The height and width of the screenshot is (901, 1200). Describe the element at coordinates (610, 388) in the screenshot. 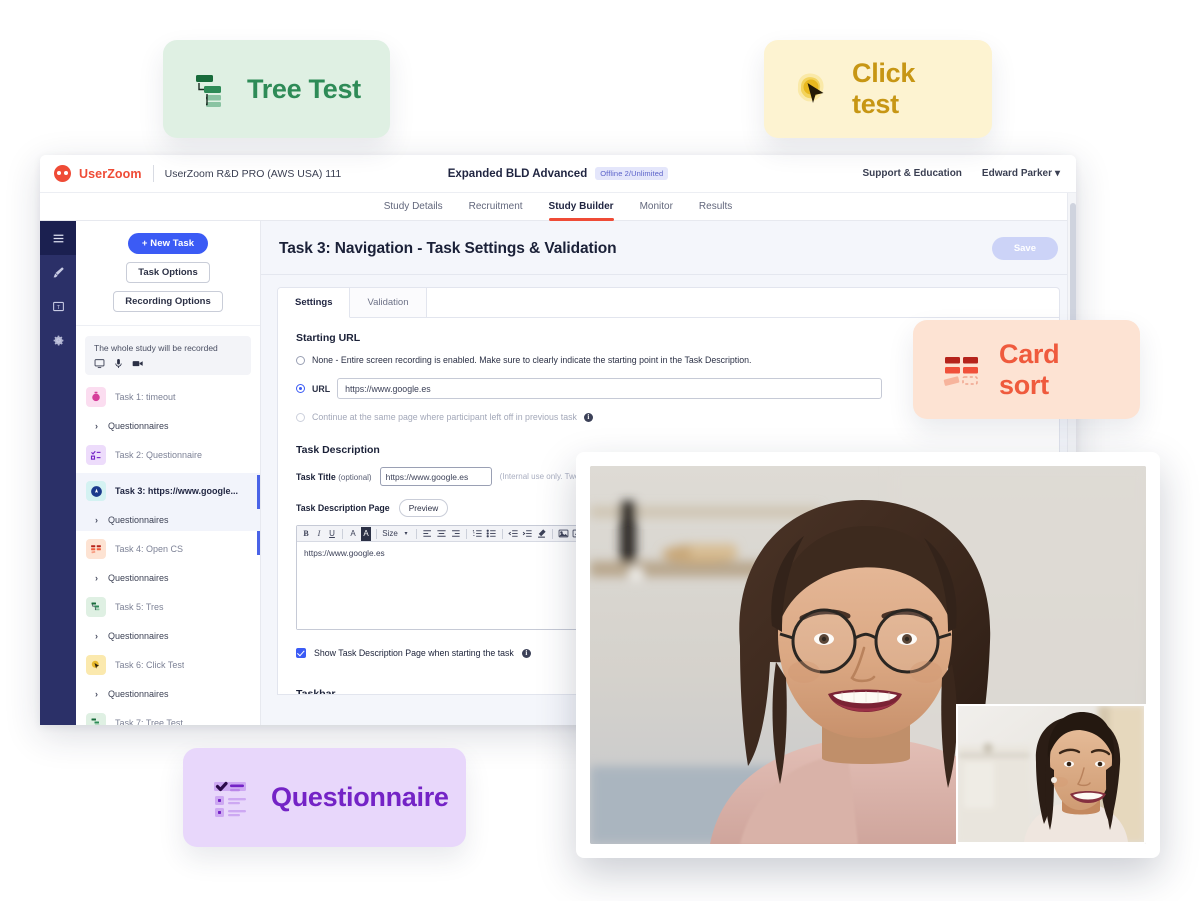

I see `starting-url-input` at that location.